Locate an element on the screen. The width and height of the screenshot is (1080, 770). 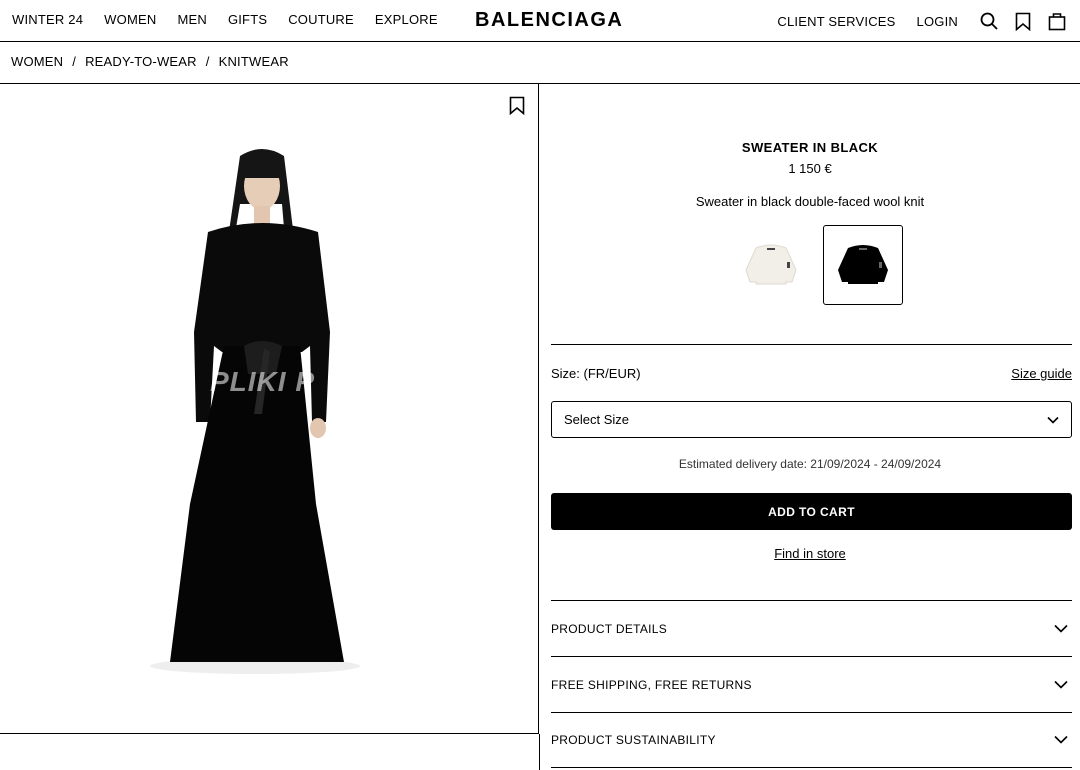
size-guide-link: Size guide is located at coordinates (1041, 373).